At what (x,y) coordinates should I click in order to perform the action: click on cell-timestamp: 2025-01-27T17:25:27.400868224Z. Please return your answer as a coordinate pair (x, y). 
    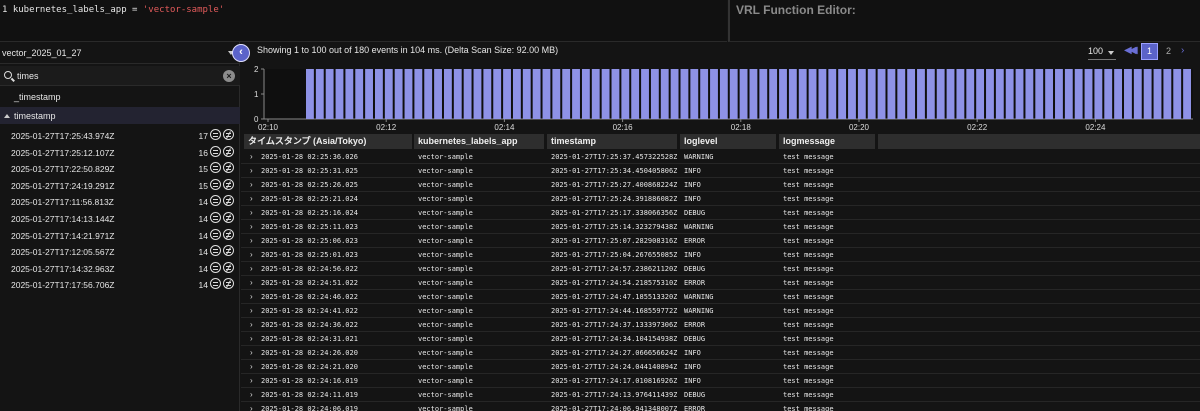
    Looking at the image, I should click on (614, 185).